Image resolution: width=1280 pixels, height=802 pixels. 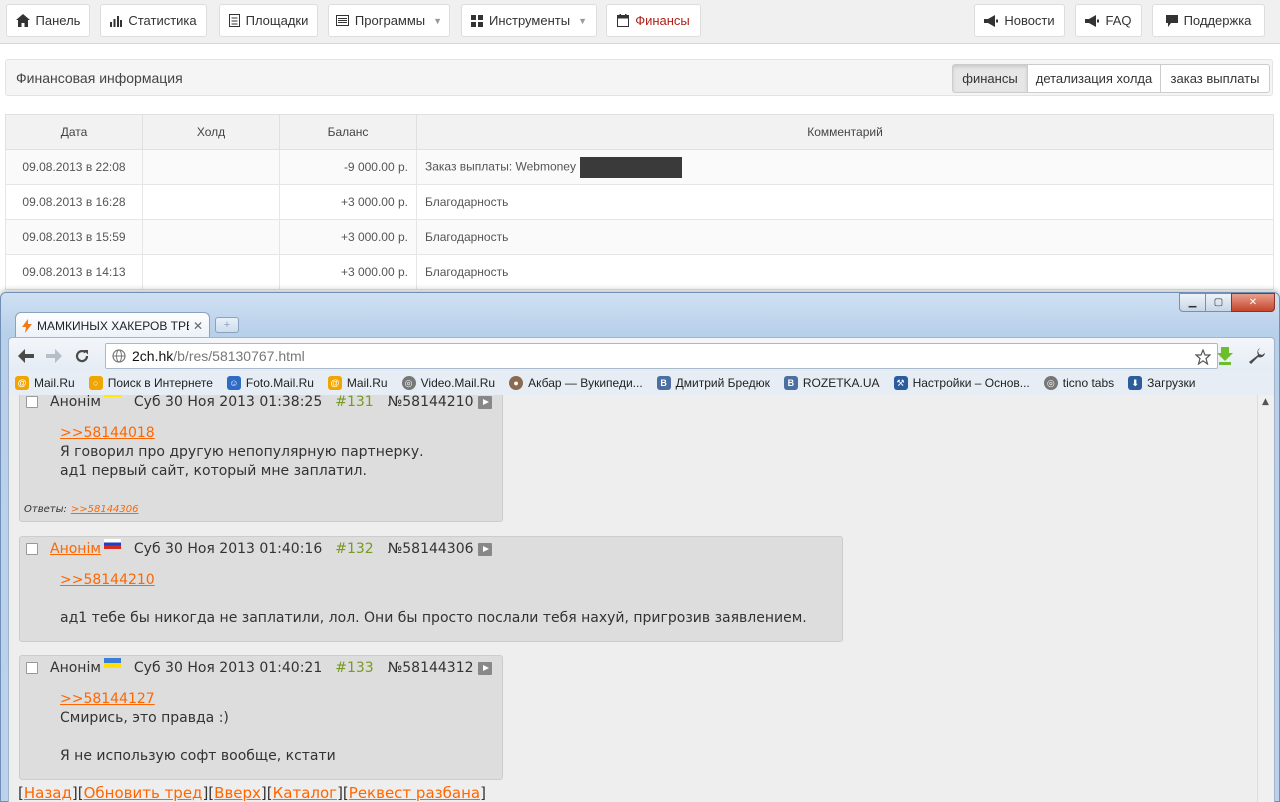 I want to click on tab-title: МАМКИНЫХ ХАКЕРОВ ТРЕ, so click(x=113, y=325).